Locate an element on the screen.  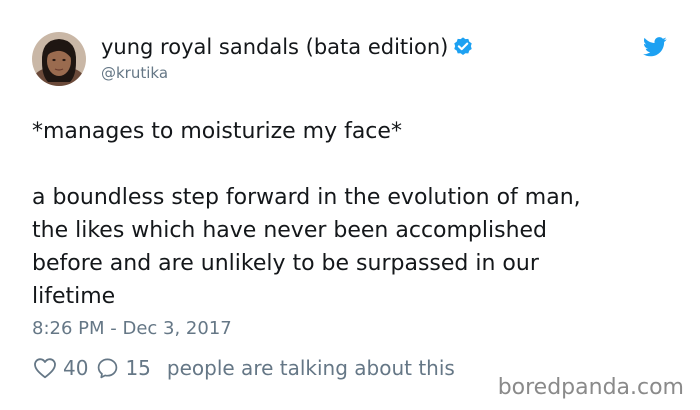
tweet-text-line: *manages to moisturize my face* is located at coordinates (217, 131).